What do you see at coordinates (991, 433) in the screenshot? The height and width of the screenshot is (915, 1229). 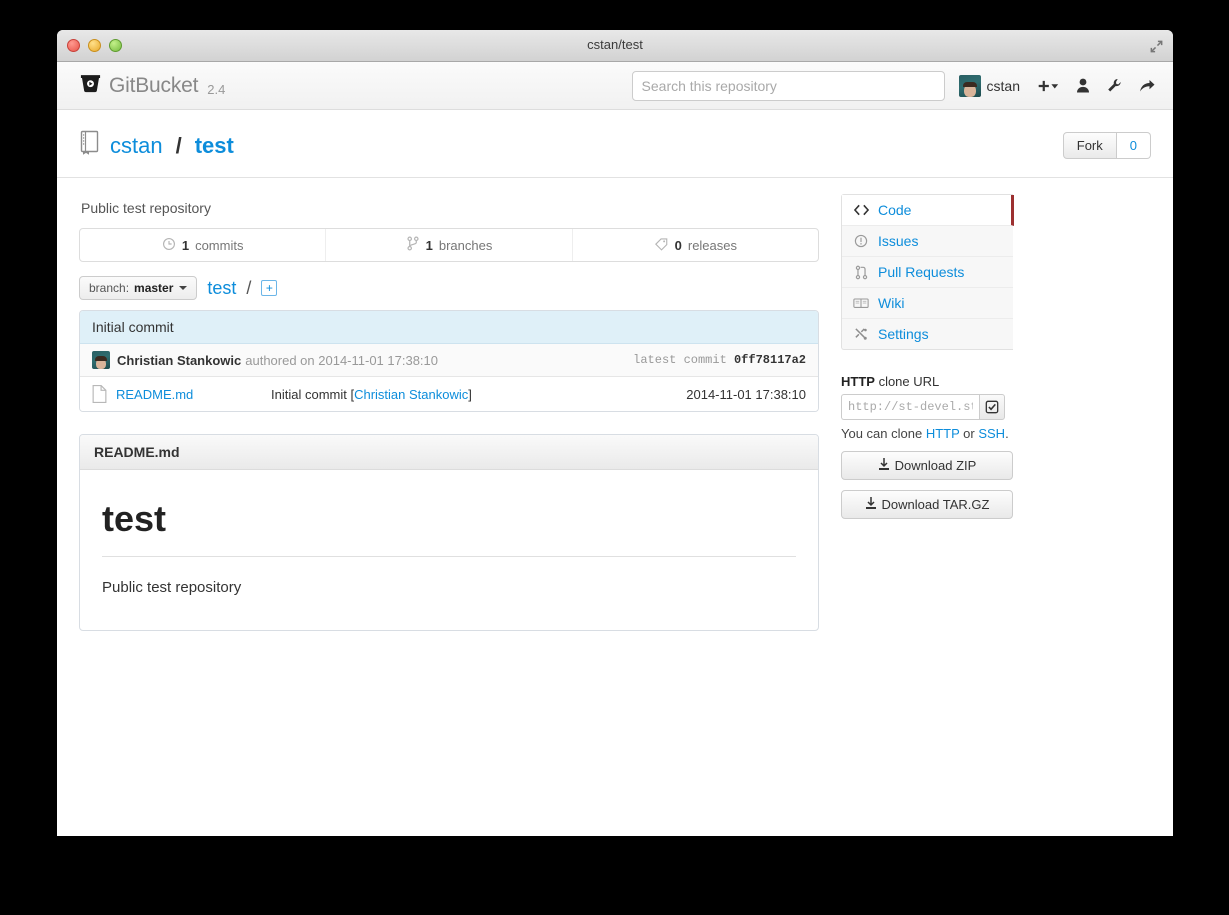 I see `clone-ssh-link: SSH` at bounding box center [991, 433].